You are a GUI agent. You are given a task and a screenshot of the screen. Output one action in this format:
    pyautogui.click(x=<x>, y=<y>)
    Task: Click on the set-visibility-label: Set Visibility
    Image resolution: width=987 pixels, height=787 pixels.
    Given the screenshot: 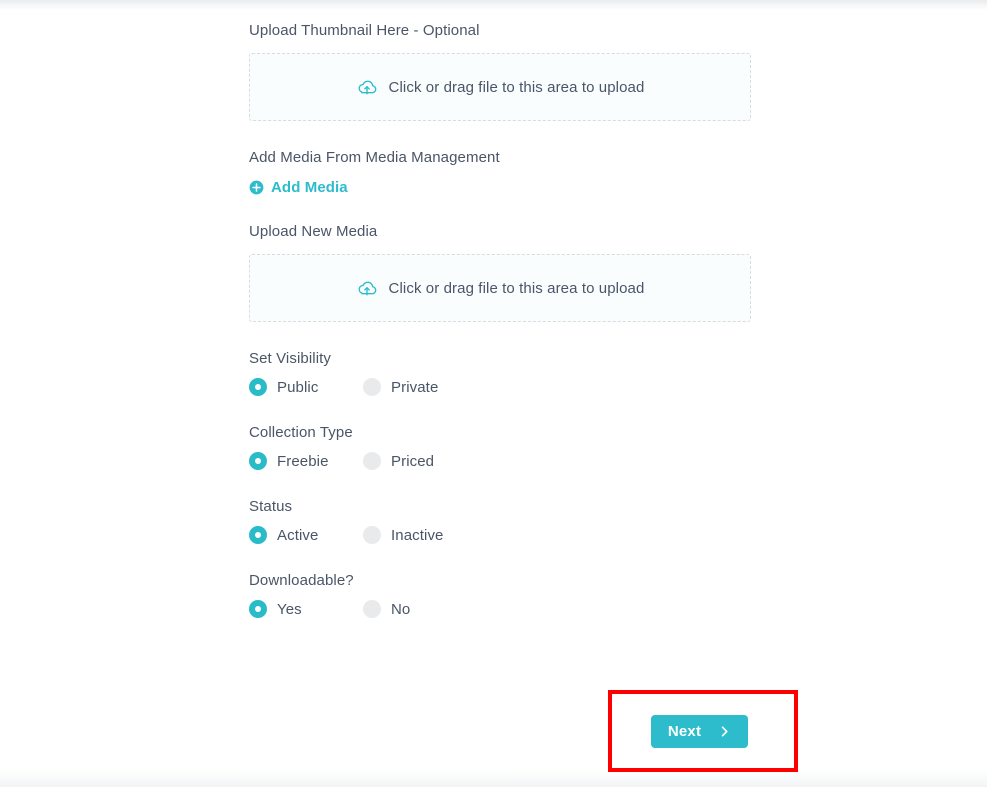 What is the action you would take?
    pyautogui.click(x=290, y=358)
    